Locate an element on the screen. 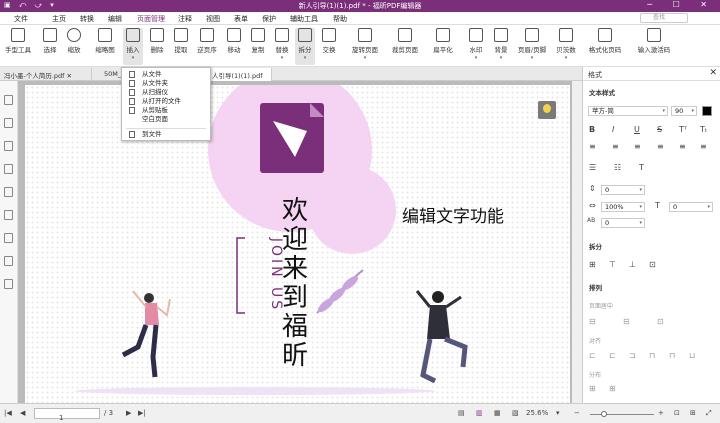 This screenshot has width=720, height=423. pages-icon is located at coordinates (8, 123).